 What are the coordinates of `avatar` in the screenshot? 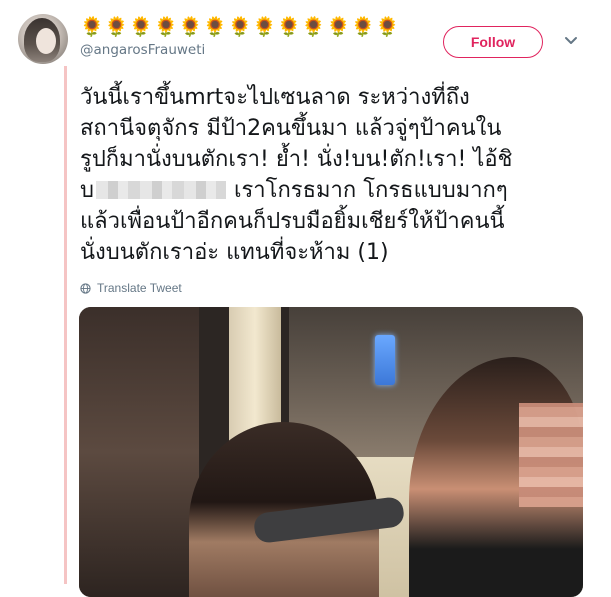 It's located at (43, 39).